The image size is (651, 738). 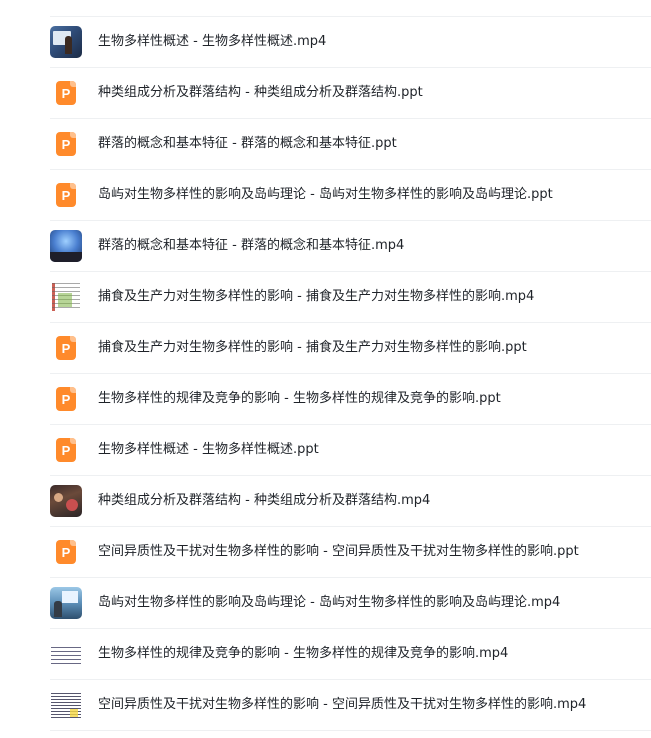 I want to click on file-row-ppt: P 捕食及生产力对生物多样性的影响 - 捕食及生产力对生物多样性的影响.ppt, so click(x=350, y=348).